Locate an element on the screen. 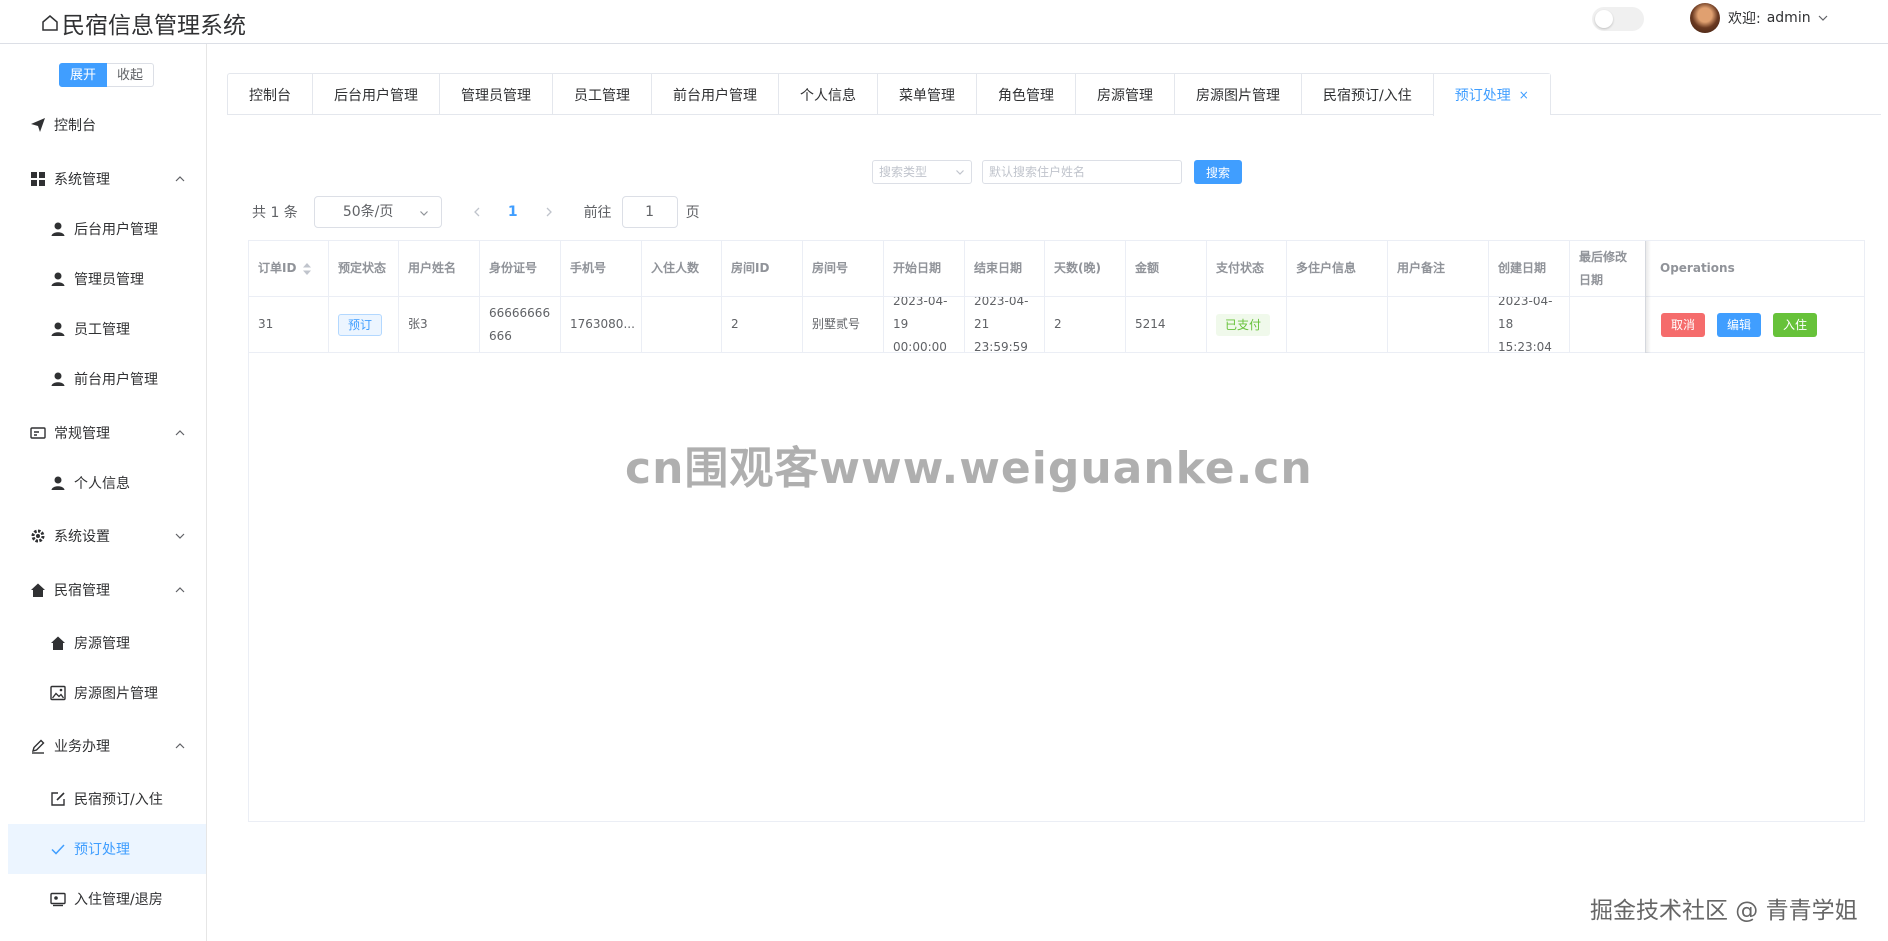 Image resolution: width=1888 pixels, height=941 pixels. page-size-select: 50条/页 is located at coordinates (377, 212).